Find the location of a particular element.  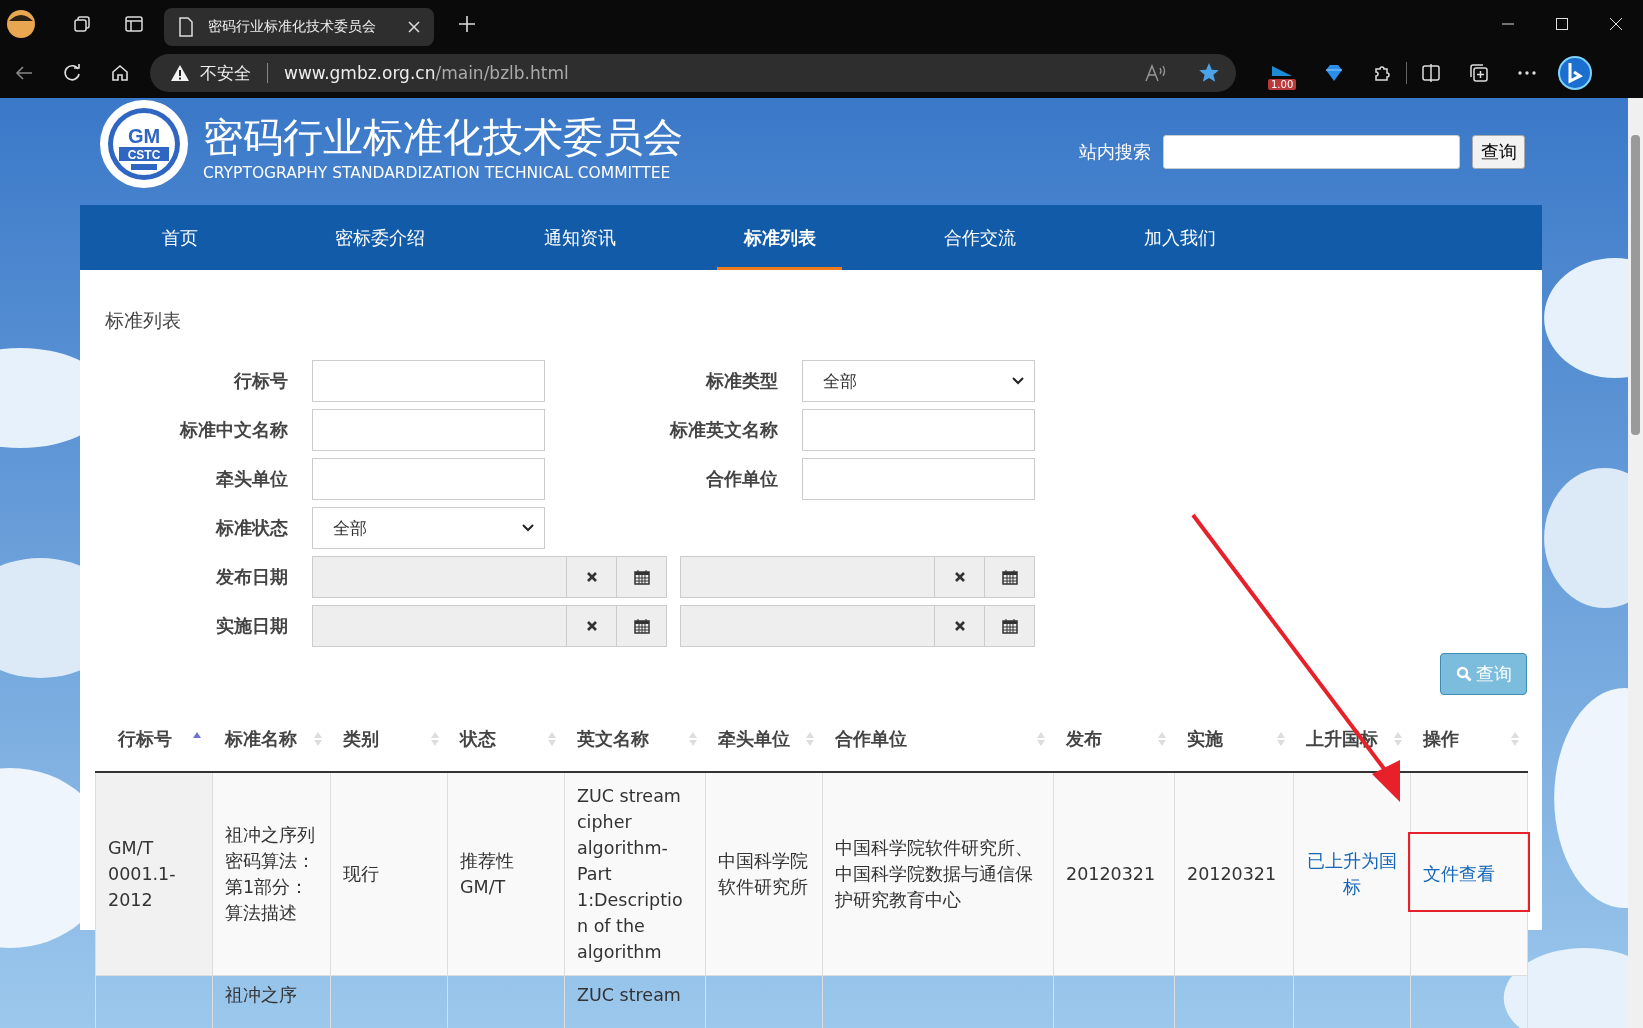

field-label: 标准状态 is located at coordinates (251, 528).